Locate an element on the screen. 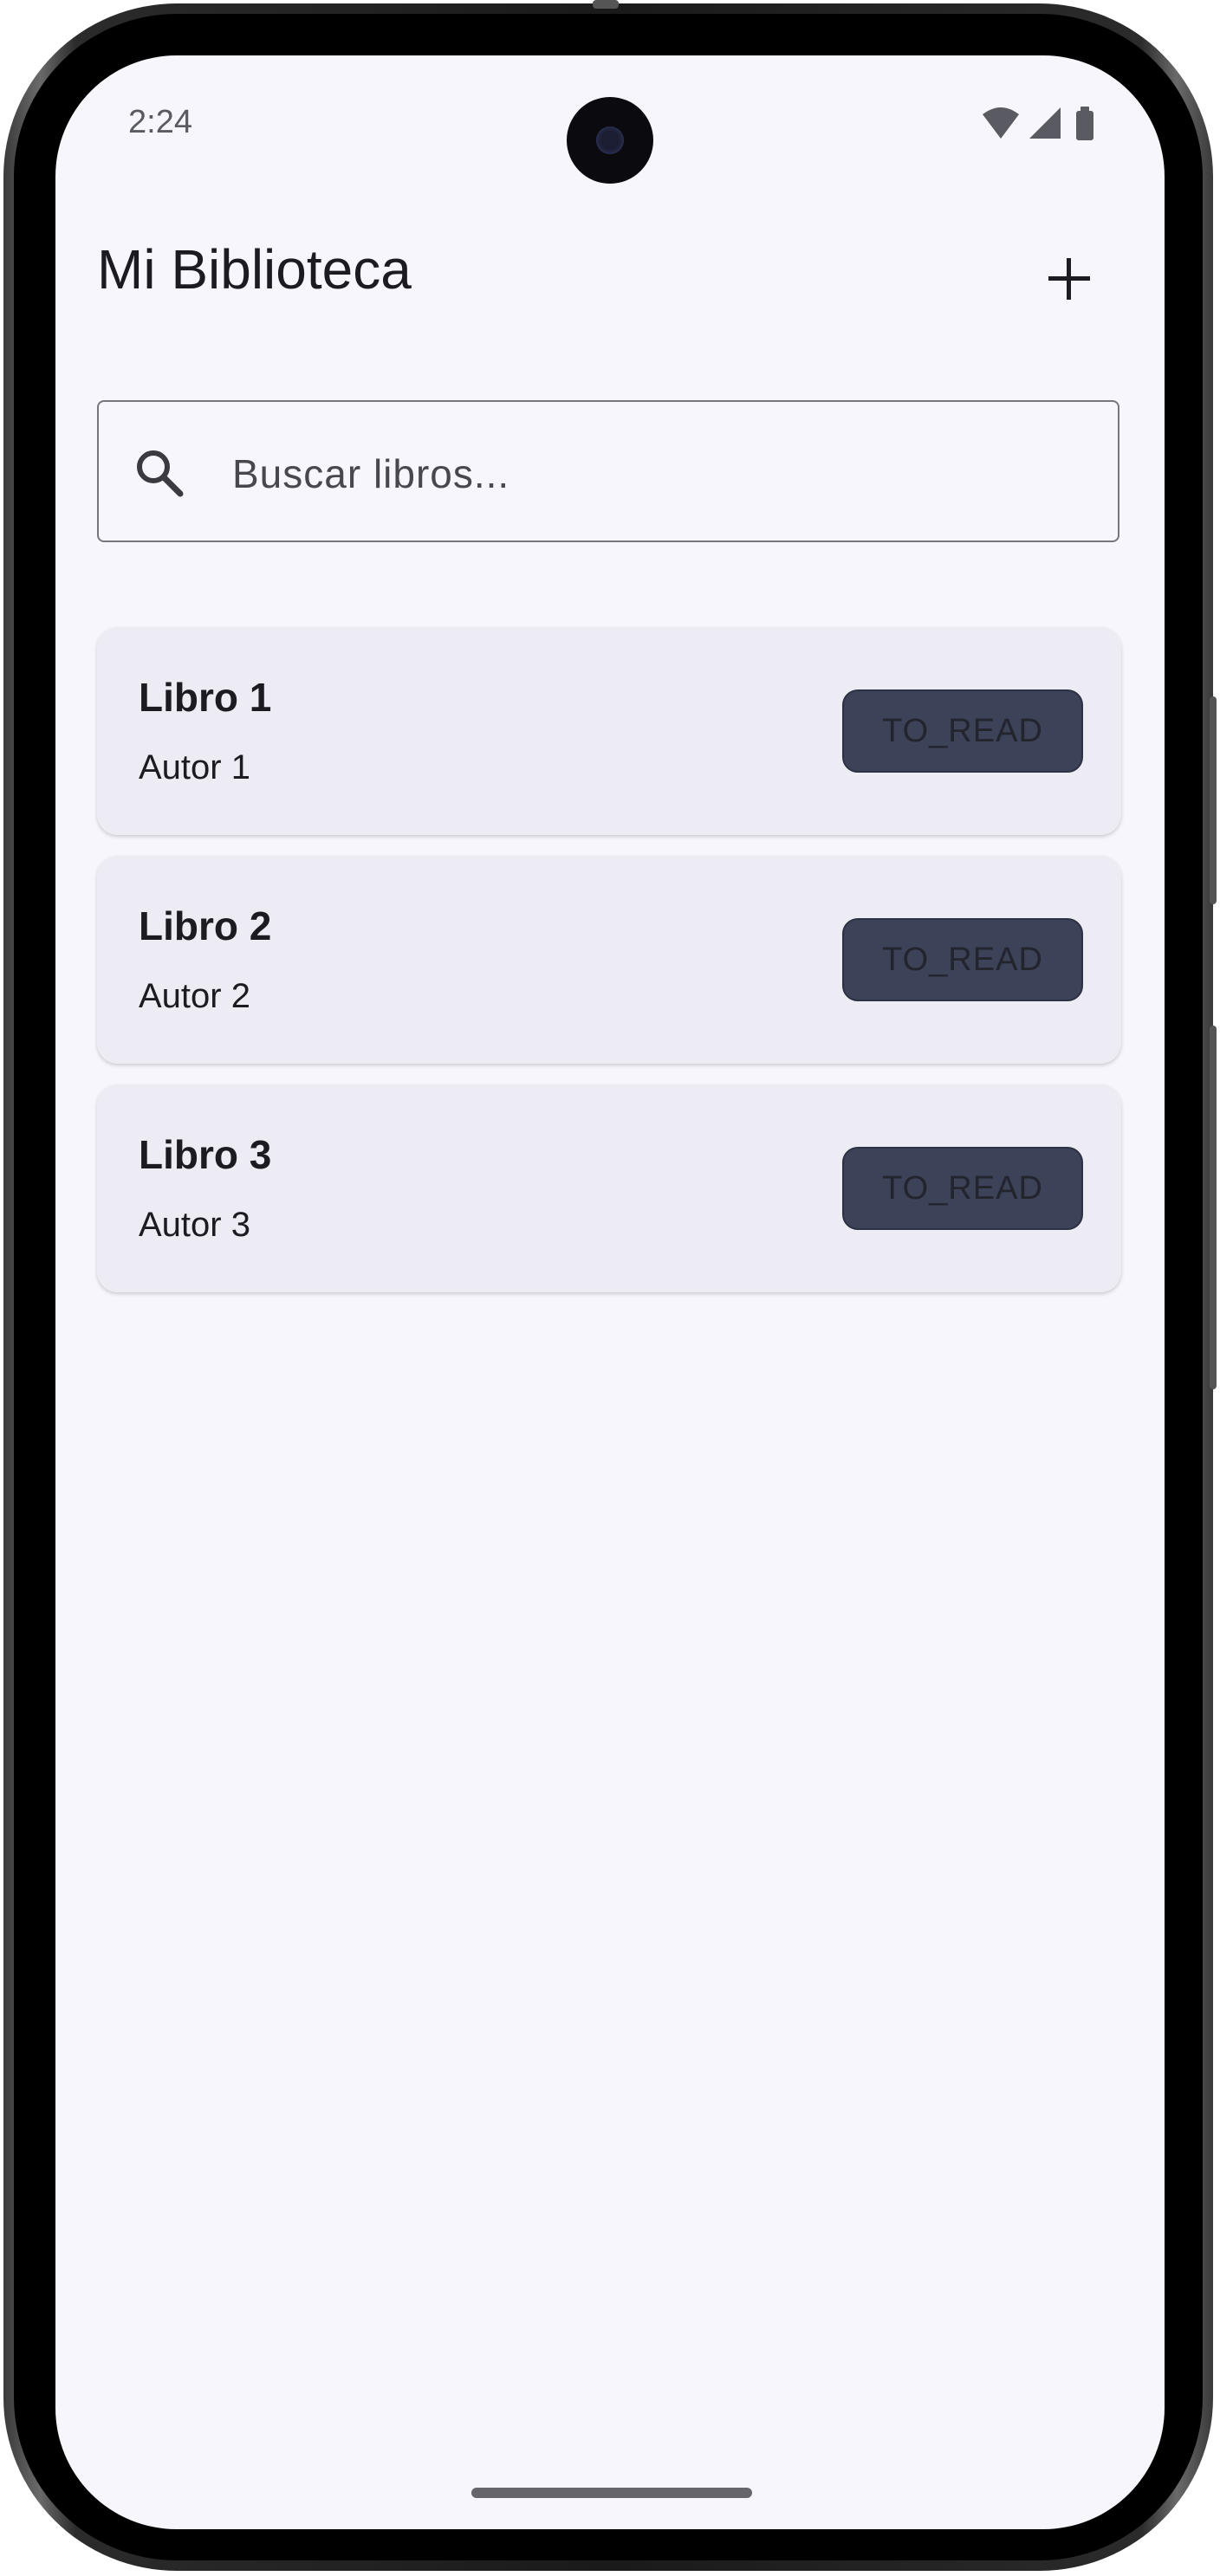 The width and height of the screenshot is (1220, 2576). wifi-icon is located at coordinates (1001, 123).